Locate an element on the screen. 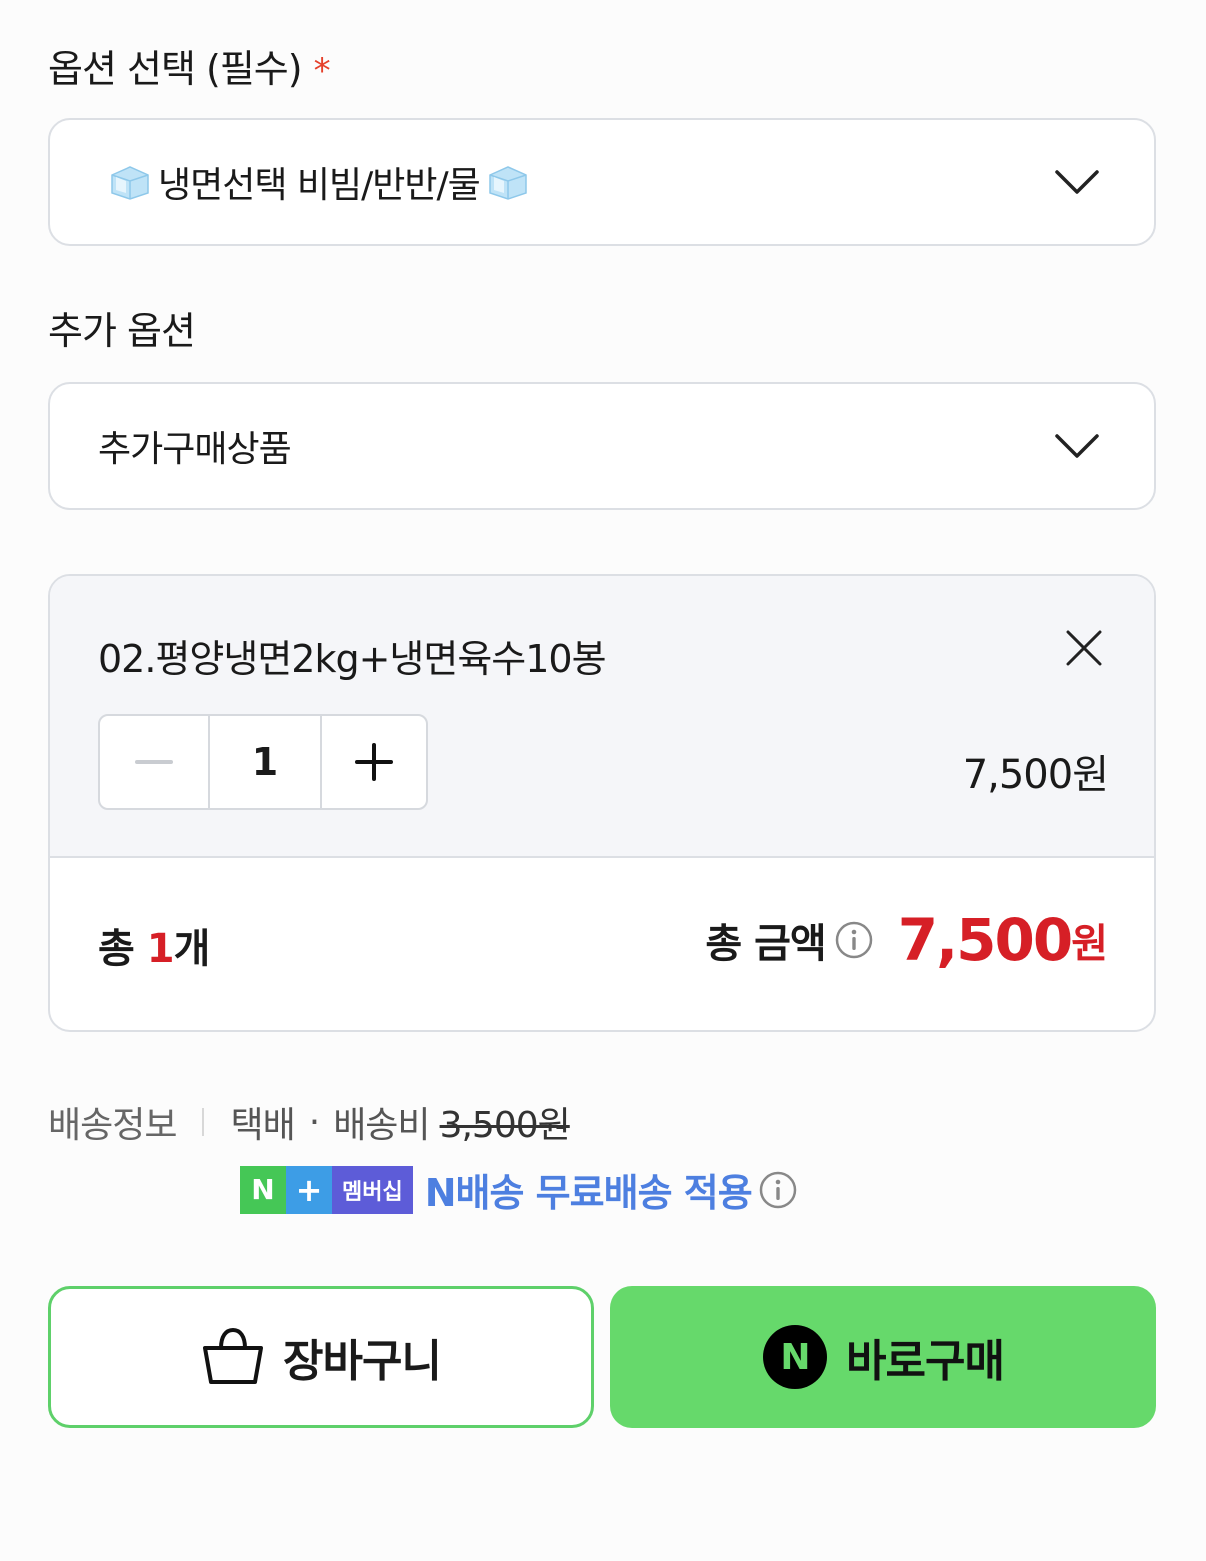  decrease-quantity-button is located at coordinates (155, 762).